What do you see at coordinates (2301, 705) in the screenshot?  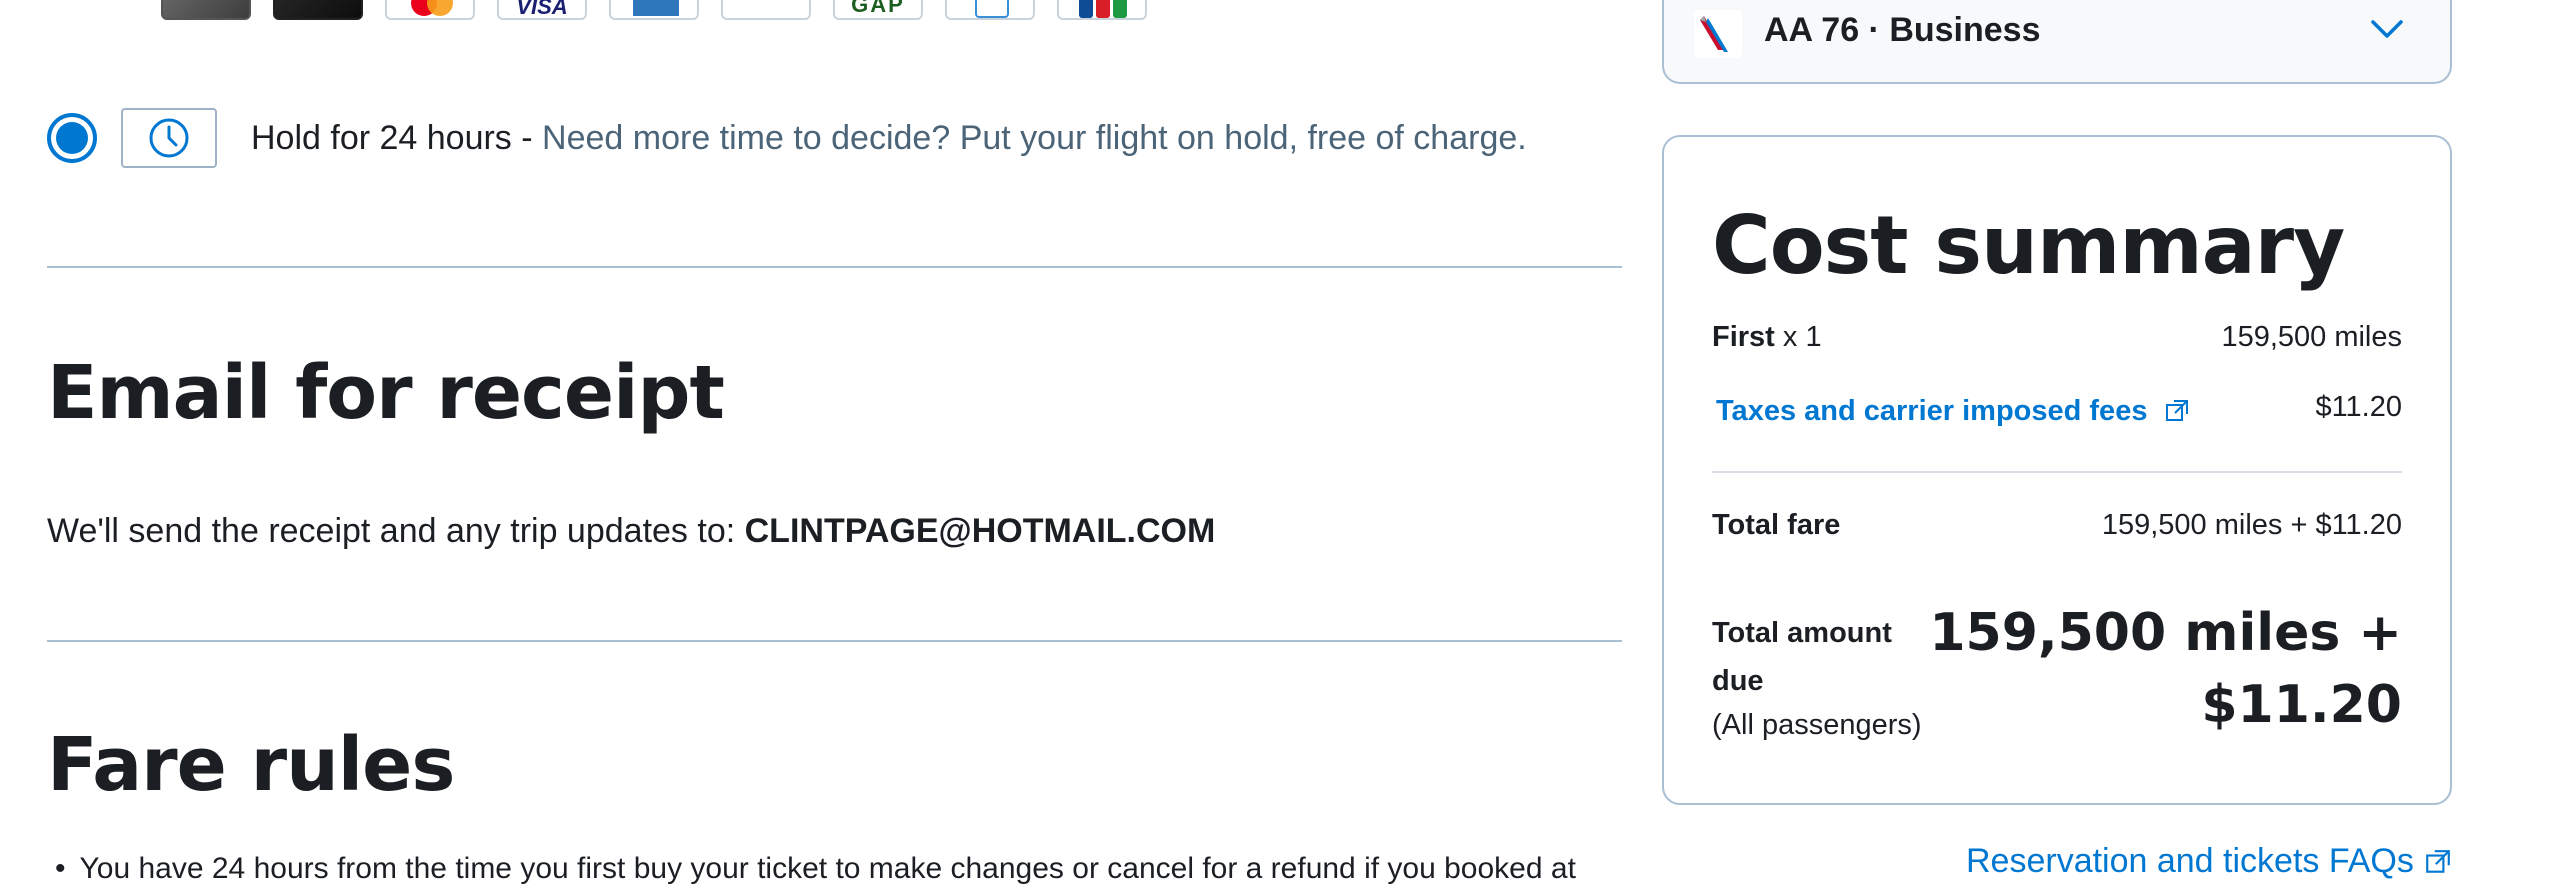 I see `total-due-value-dollars: $11.20` at bounding box center [2301, 705].